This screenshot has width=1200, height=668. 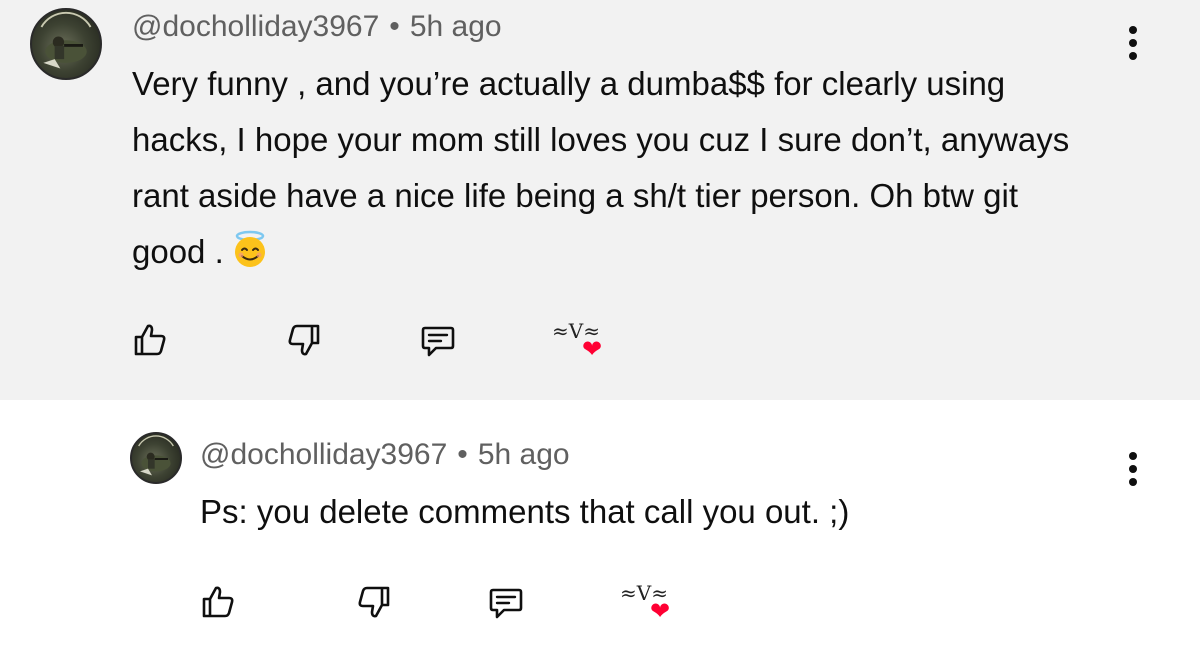 What do you see at coordinates (250, 249) in the screenshot?
I see `smiling-face-with-halo-icon` at bounding box center [250, 249].